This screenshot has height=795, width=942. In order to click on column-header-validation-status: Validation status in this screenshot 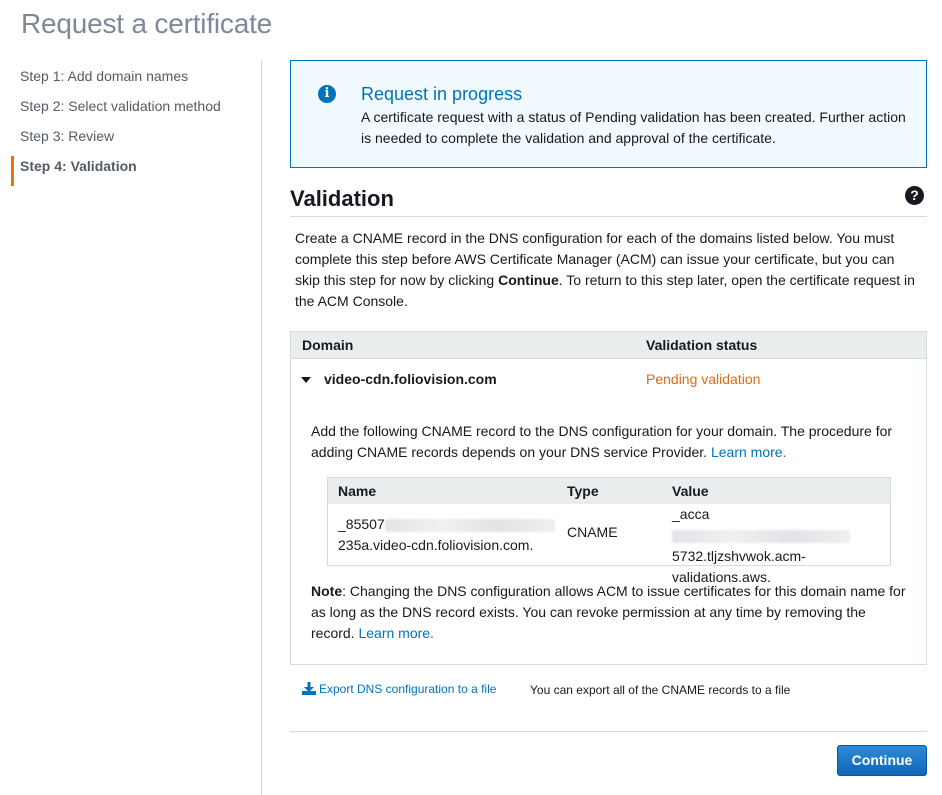, I will do `click(702, 345)`.